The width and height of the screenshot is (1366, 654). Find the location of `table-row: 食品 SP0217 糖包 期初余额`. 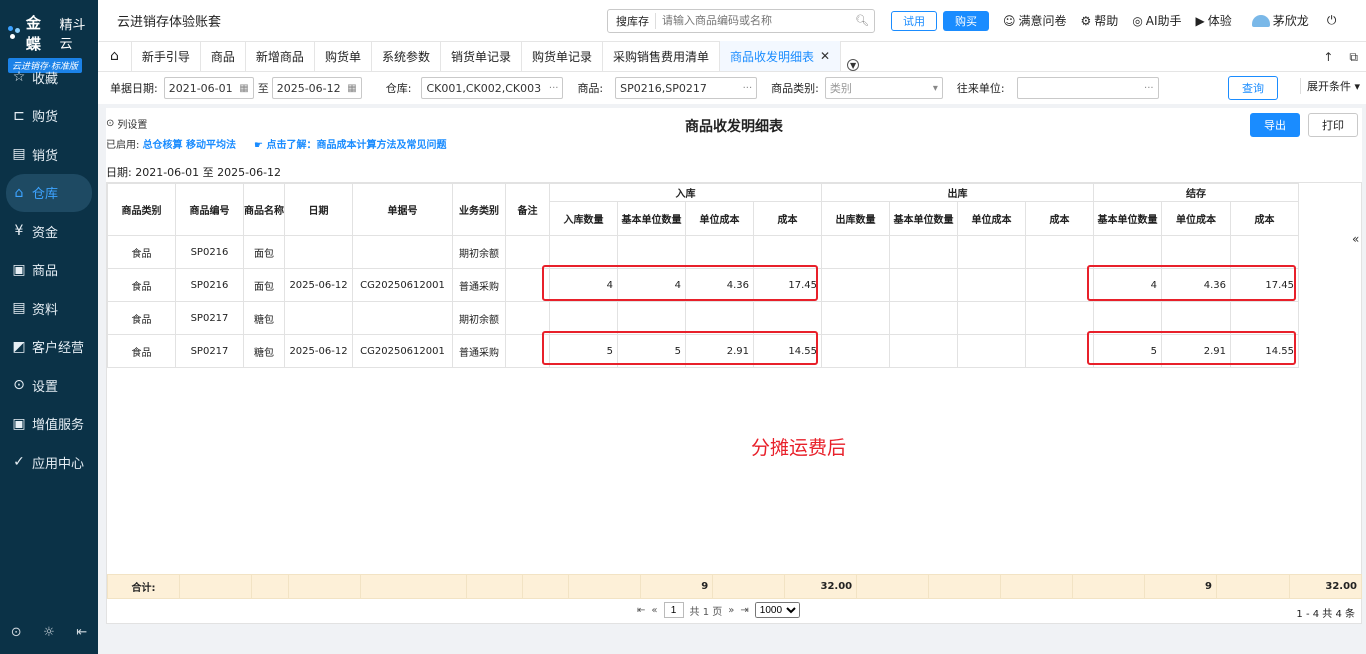

table-row: 食品 SP0217 糖包 期初余额 is located at coordinates (703, 318).